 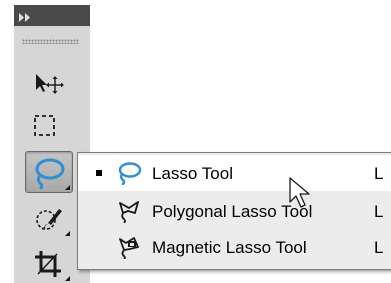 What do you see at coordinates (49, 172) in the screenshot?
I see `lasso-tool-button` at bounding box center [49, 172].